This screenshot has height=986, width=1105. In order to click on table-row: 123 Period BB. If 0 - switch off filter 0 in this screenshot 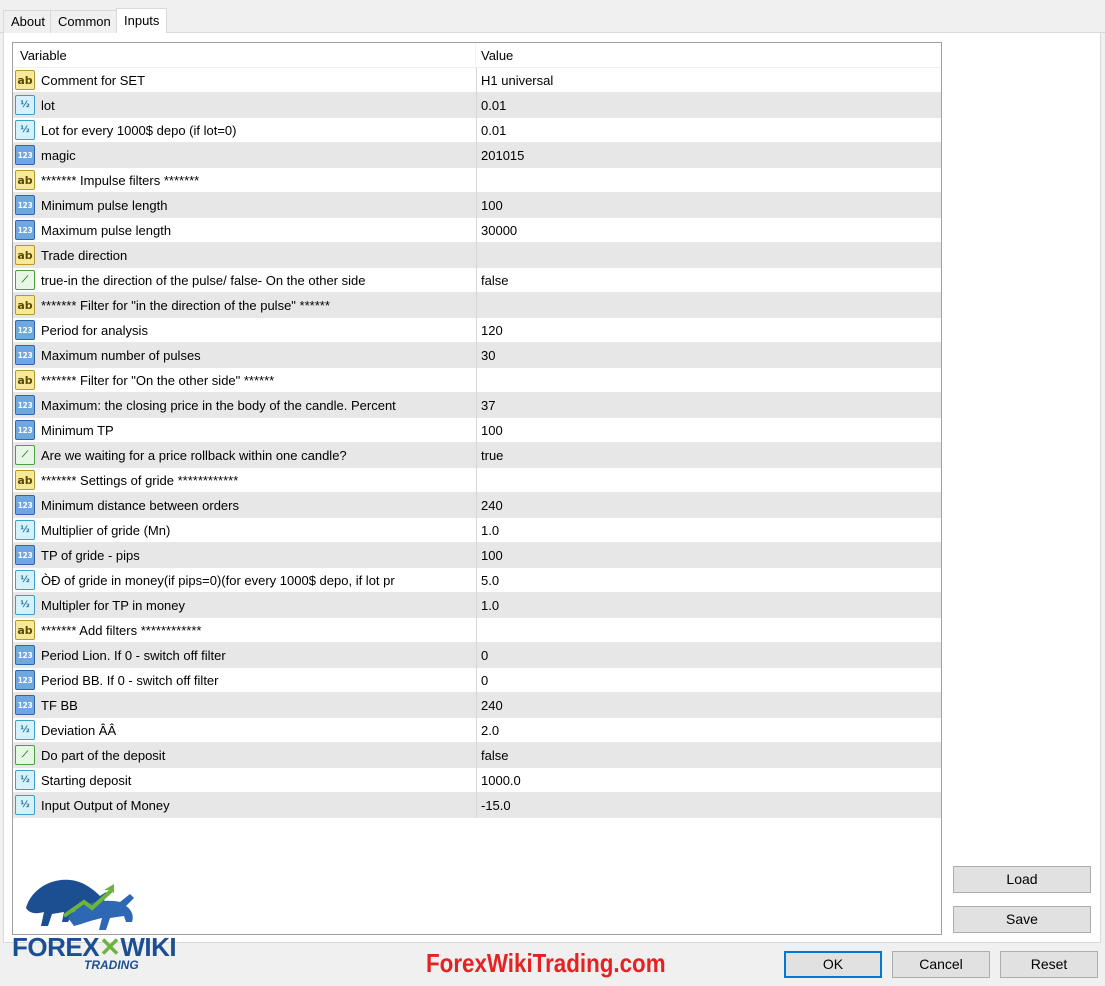, I will do `click(477, 680)`.